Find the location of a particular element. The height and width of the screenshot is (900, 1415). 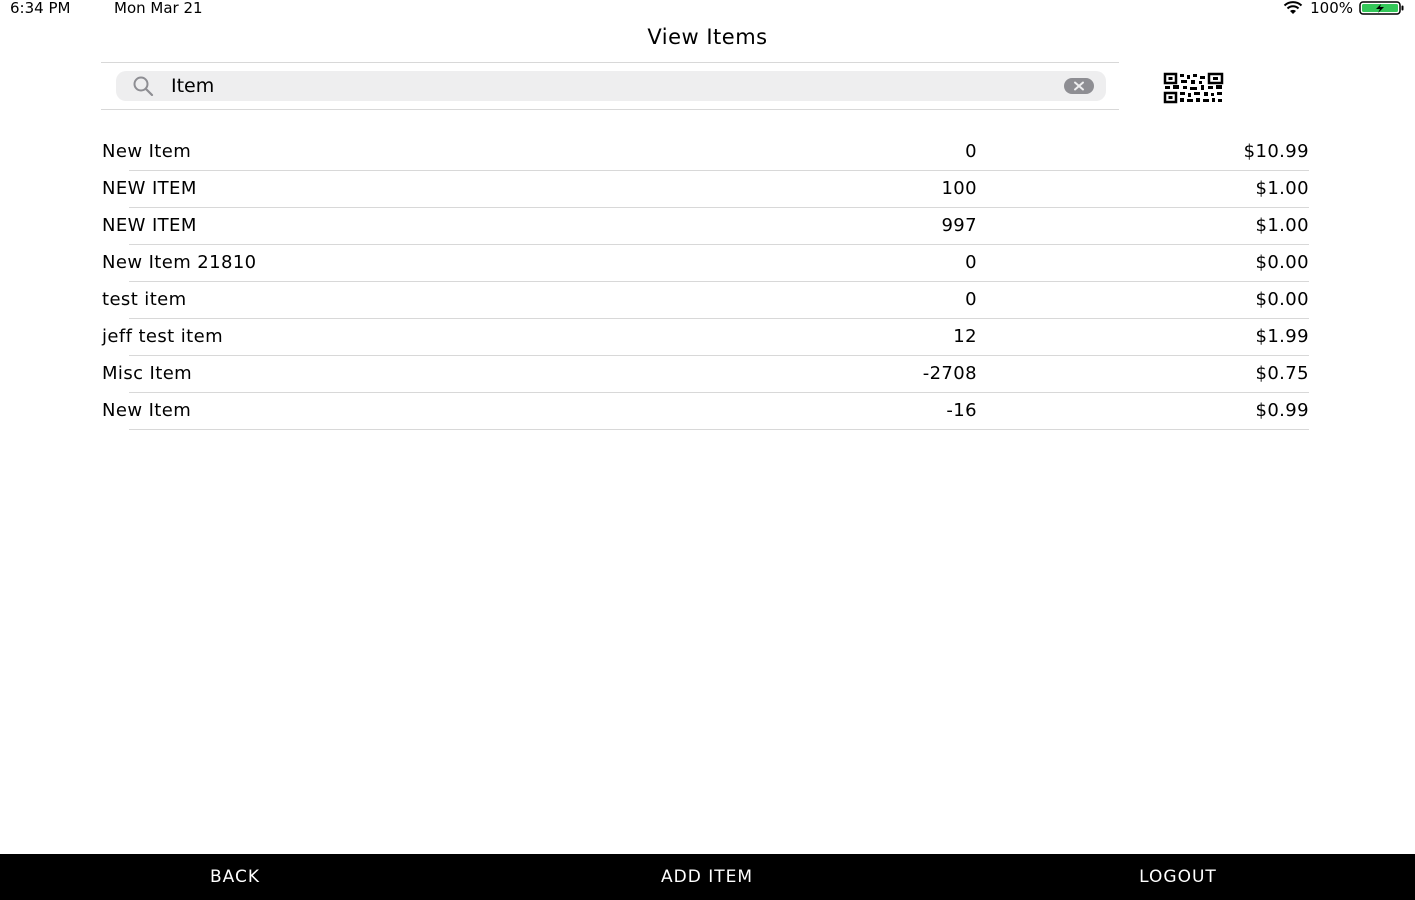

item-price: $1.99 is located at coordinates (1282, 336).